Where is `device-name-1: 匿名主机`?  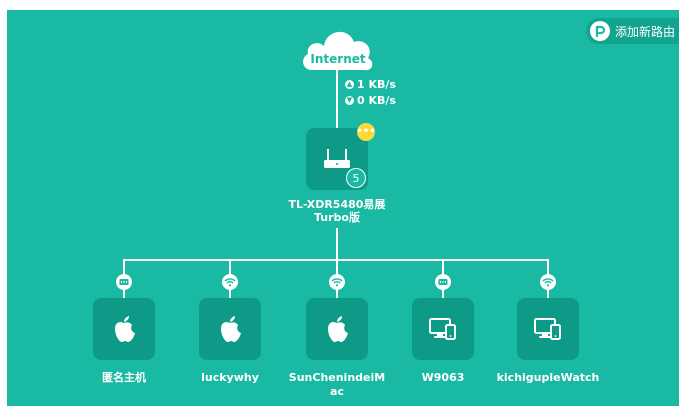 device-name-1: 匿名主机 is located at coordinates (124, 377).